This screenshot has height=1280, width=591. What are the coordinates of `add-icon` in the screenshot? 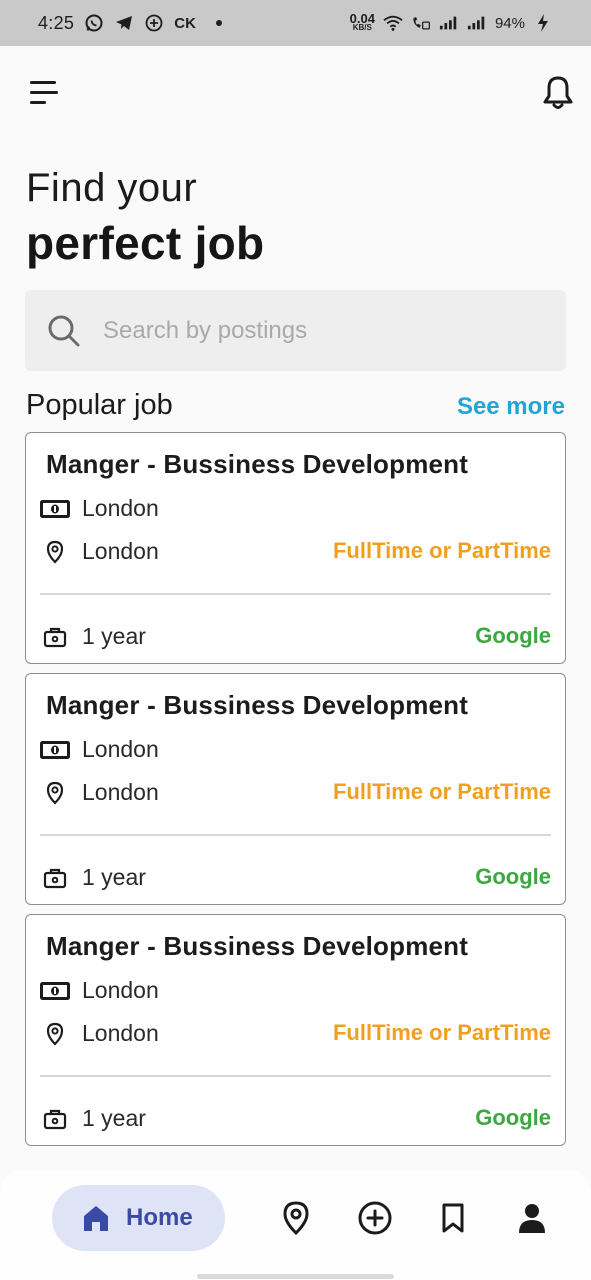 It's located at (375, 1218).